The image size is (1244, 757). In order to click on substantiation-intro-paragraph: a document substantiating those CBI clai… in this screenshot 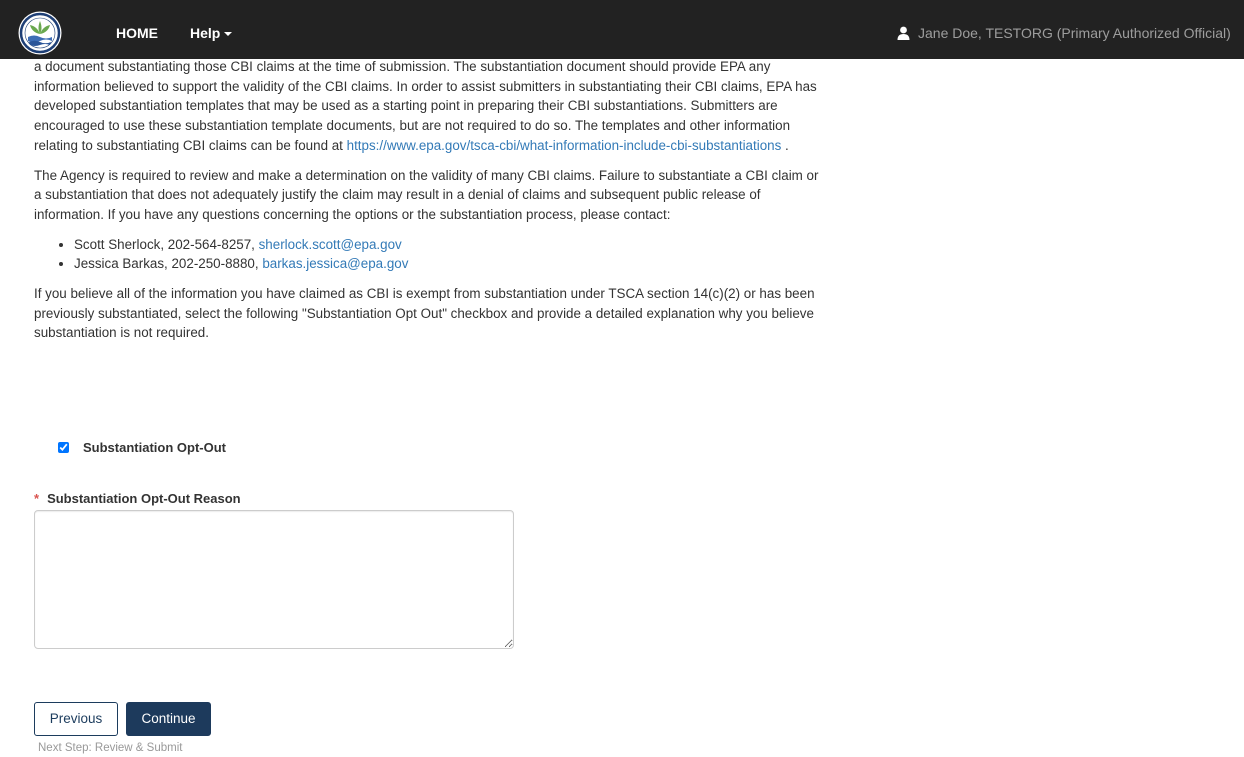, I will do `click(431, 106)`.